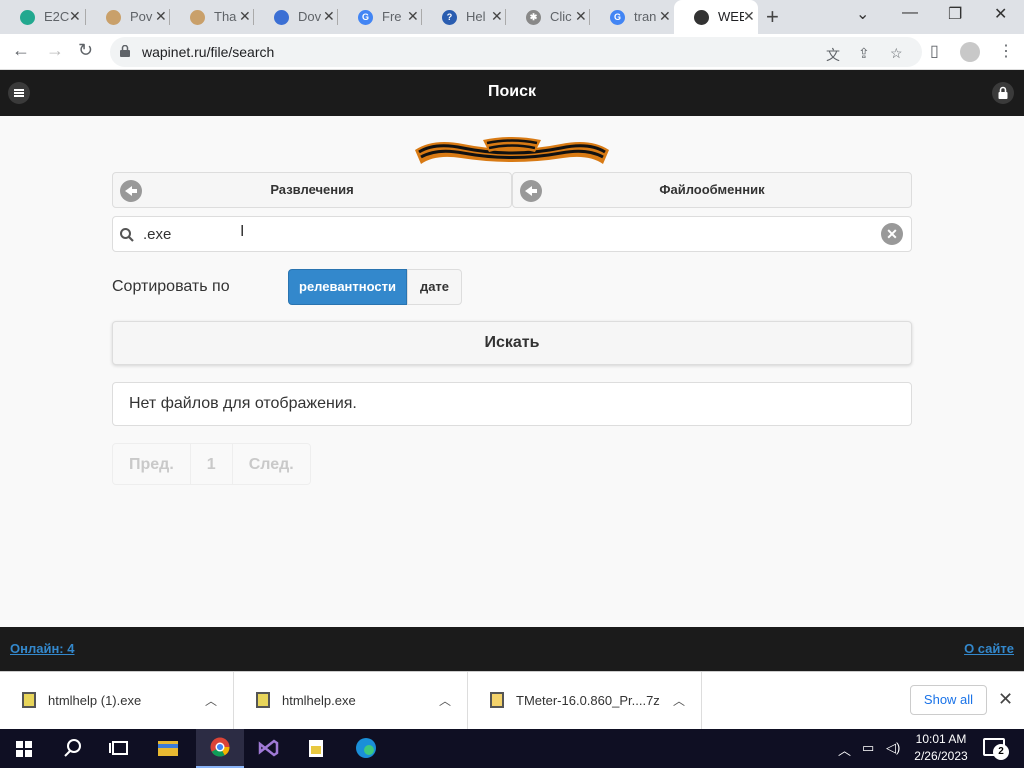 Image resolution: width=1024 pixels, height=768 pixels. What do you see at coordinates (380, 17) in the screenshot?
I see `browser-tab: G Fre ✕` at bounding box center [380, 17].